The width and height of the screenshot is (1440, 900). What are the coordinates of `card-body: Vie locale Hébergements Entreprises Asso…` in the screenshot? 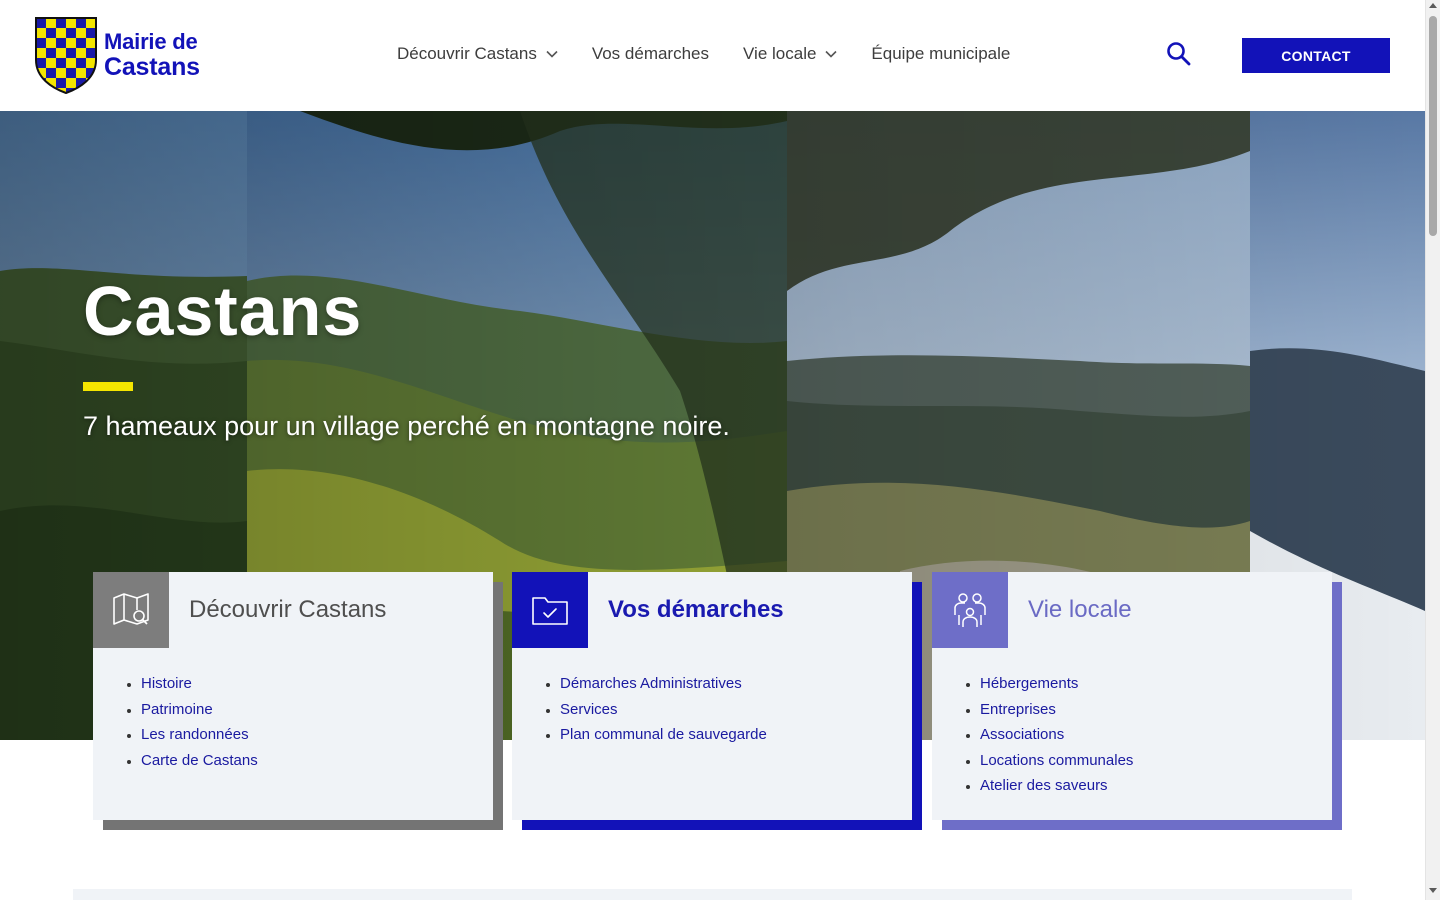 It's located at (1132, 696).